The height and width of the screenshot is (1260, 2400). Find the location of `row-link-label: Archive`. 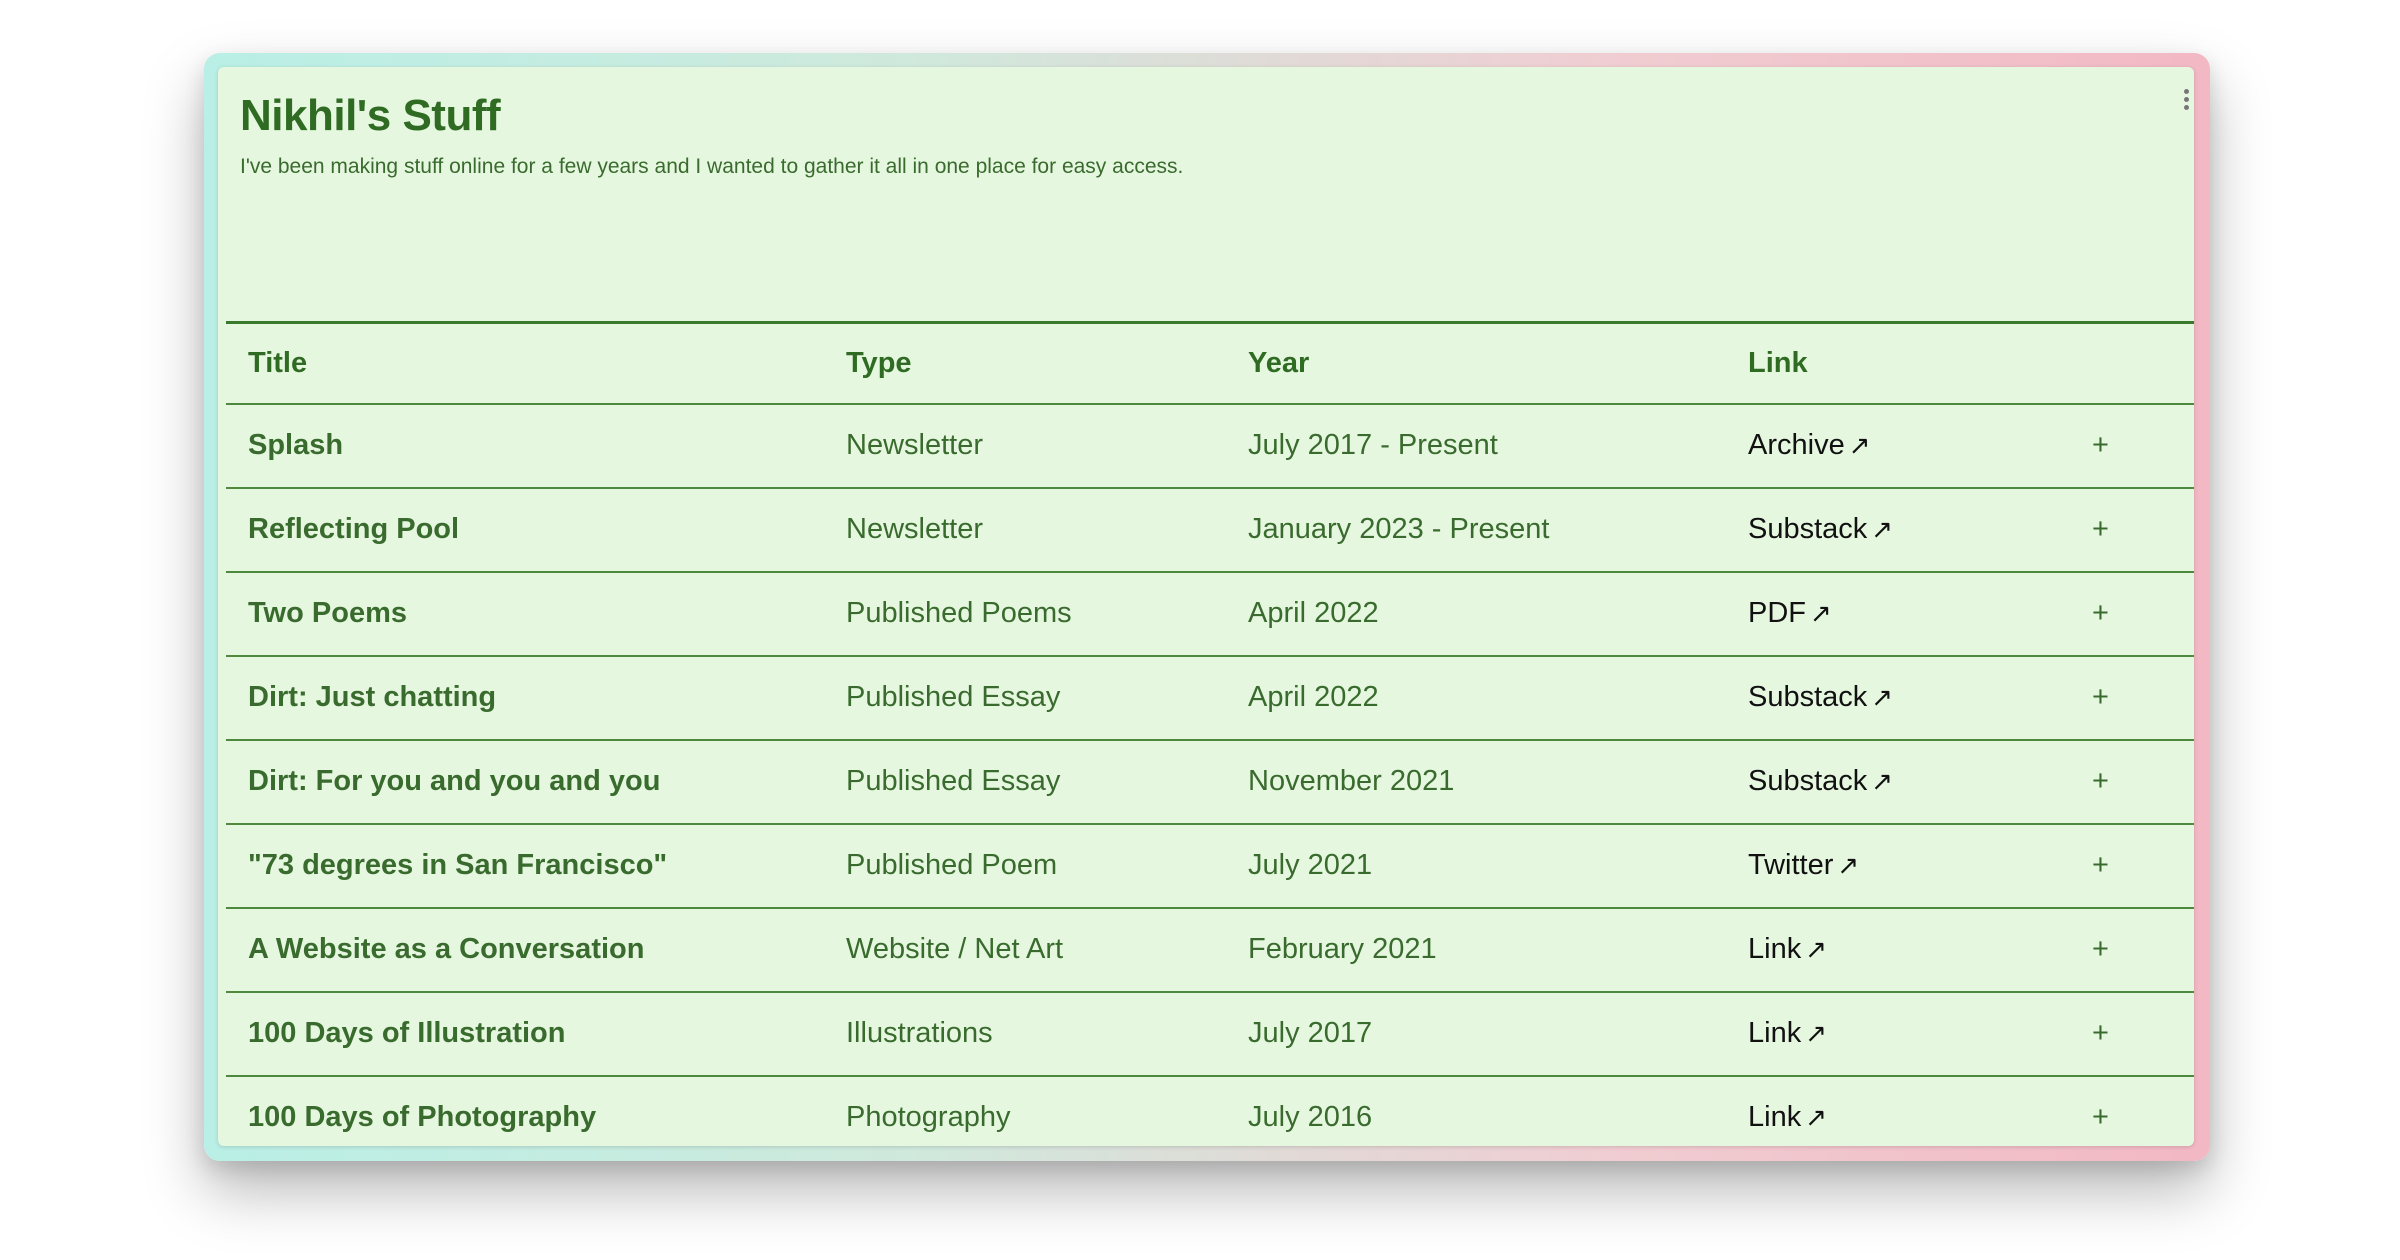

row-link-label: Archive is located at coordinates (1796, 445).